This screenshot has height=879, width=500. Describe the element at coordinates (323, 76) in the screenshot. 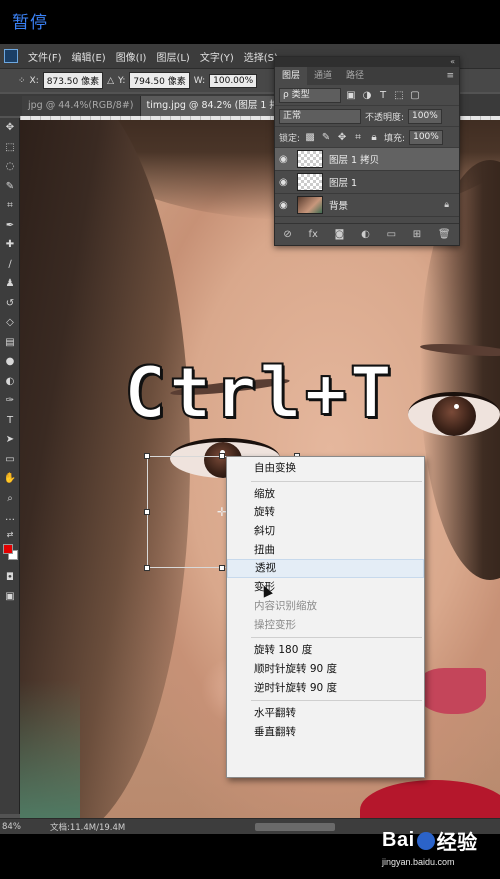

I see `tab-channels: 通道` at that location.